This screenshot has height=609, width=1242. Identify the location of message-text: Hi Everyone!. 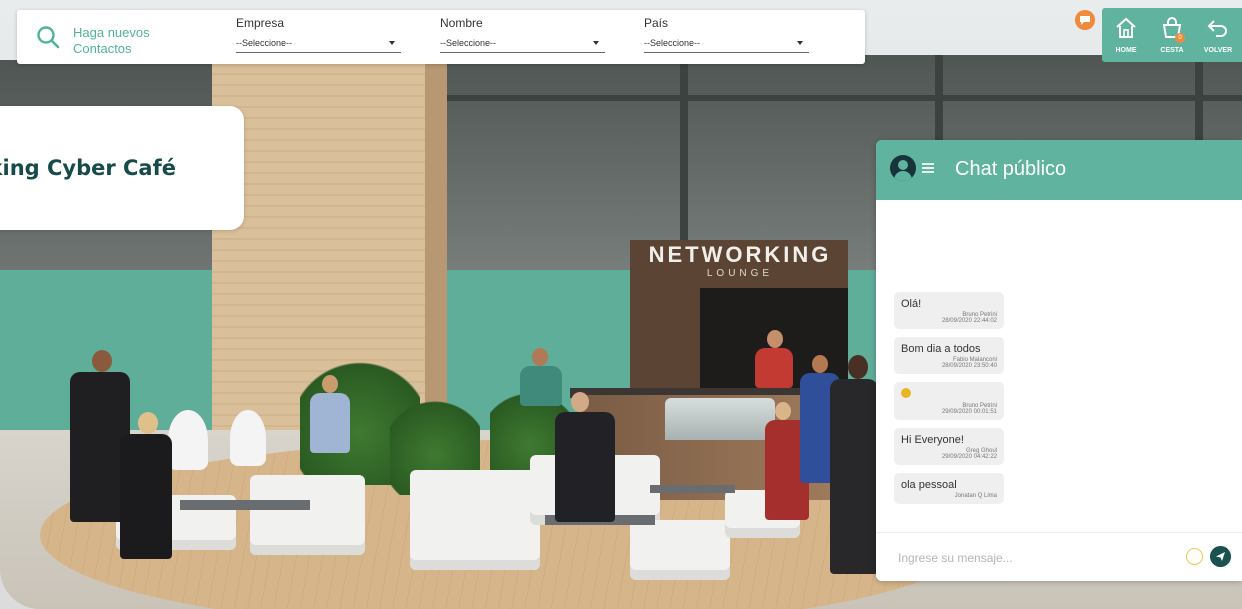
(932, 440).